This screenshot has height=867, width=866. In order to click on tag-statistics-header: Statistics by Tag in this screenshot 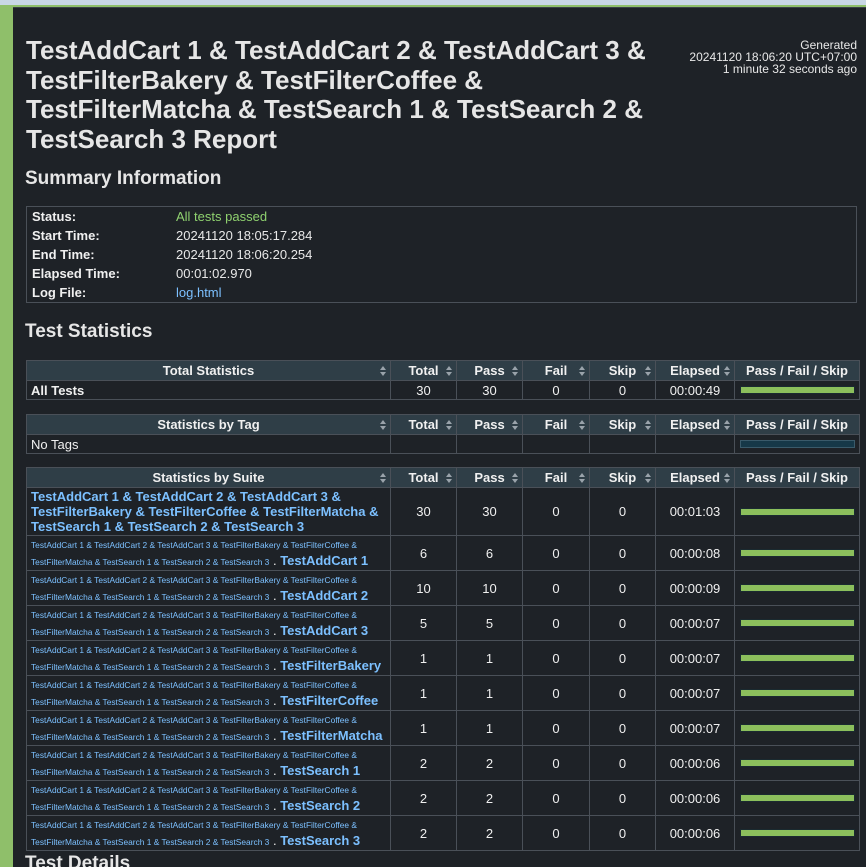, I will do `click(208, 424)`.